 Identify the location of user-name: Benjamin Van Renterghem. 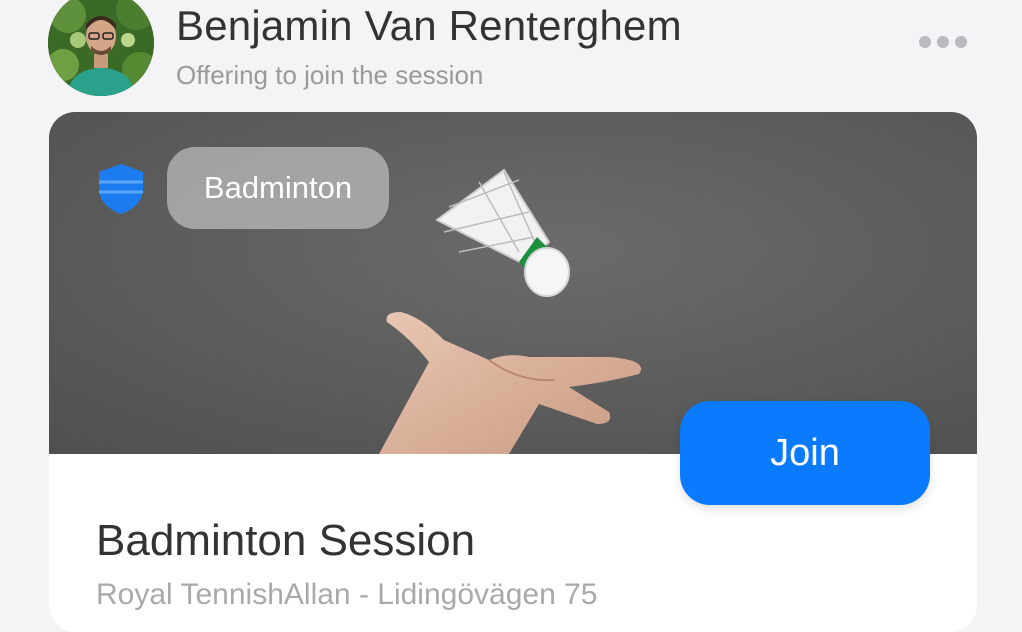
(429, 26).